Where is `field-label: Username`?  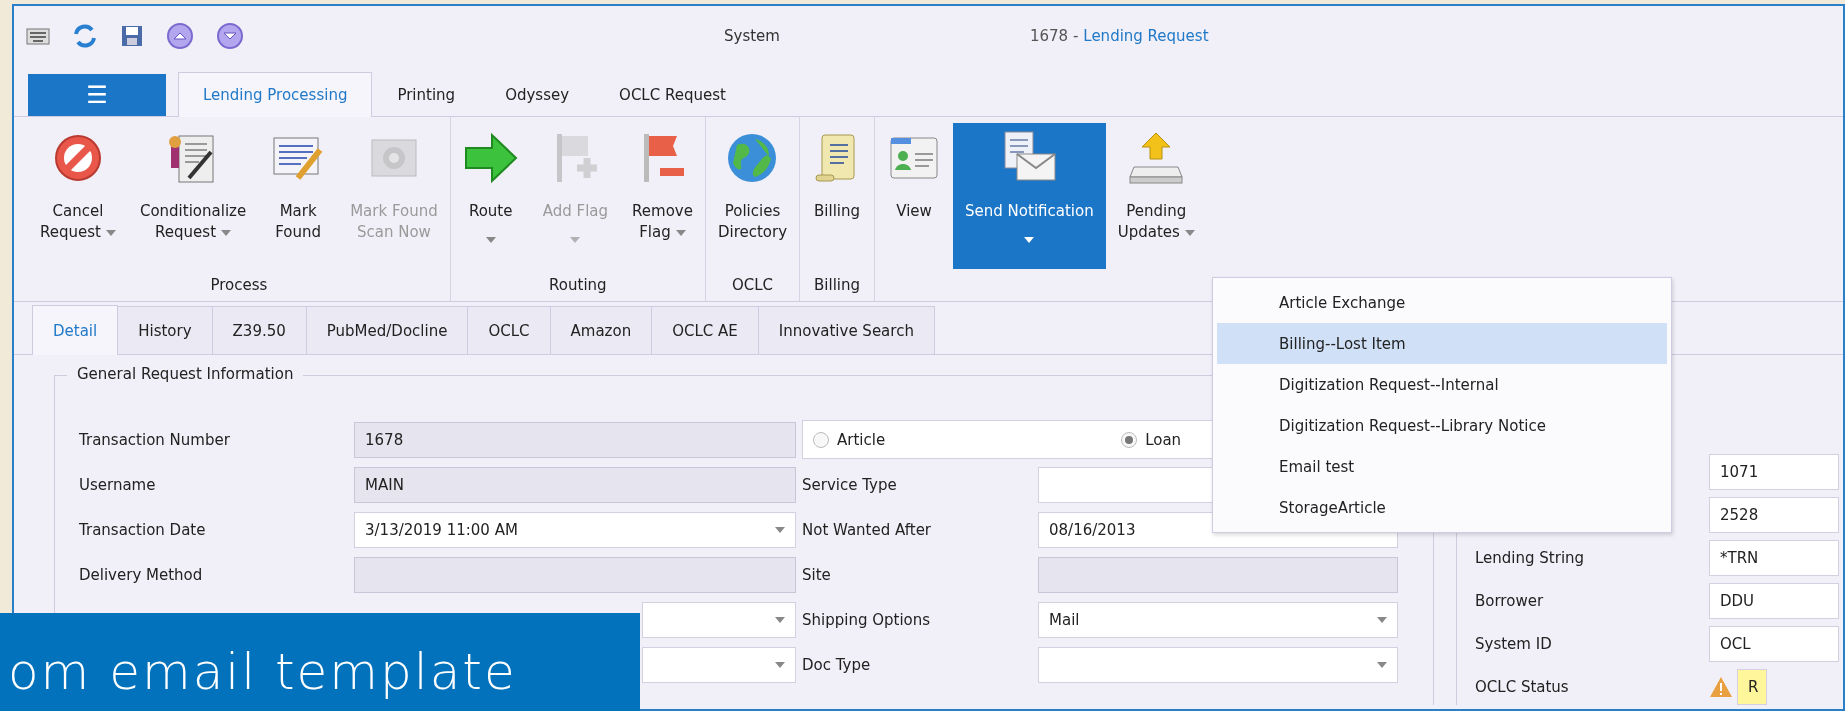
field-label: Username is located at coordinates (118, 484).